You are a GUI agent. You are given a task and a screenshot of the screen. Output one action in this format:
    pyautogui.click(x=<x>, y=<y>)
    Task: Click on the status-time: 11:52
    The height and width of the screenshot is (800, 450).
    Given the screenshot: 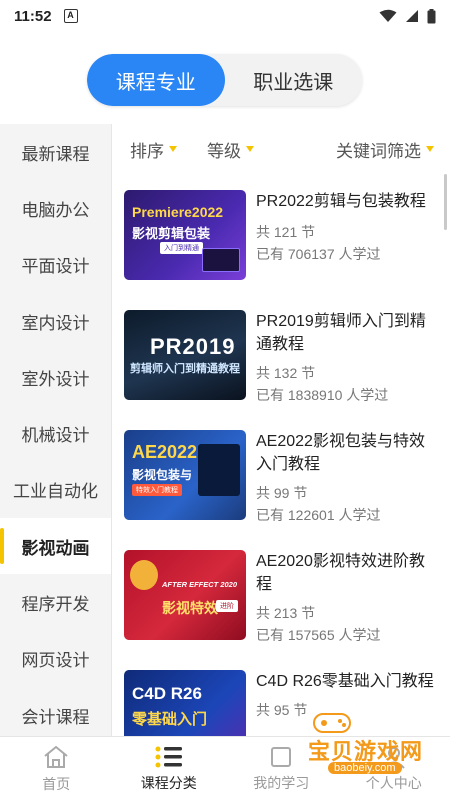 What is the action you would take?
    pyautogui.click(x=33, y=16)
    